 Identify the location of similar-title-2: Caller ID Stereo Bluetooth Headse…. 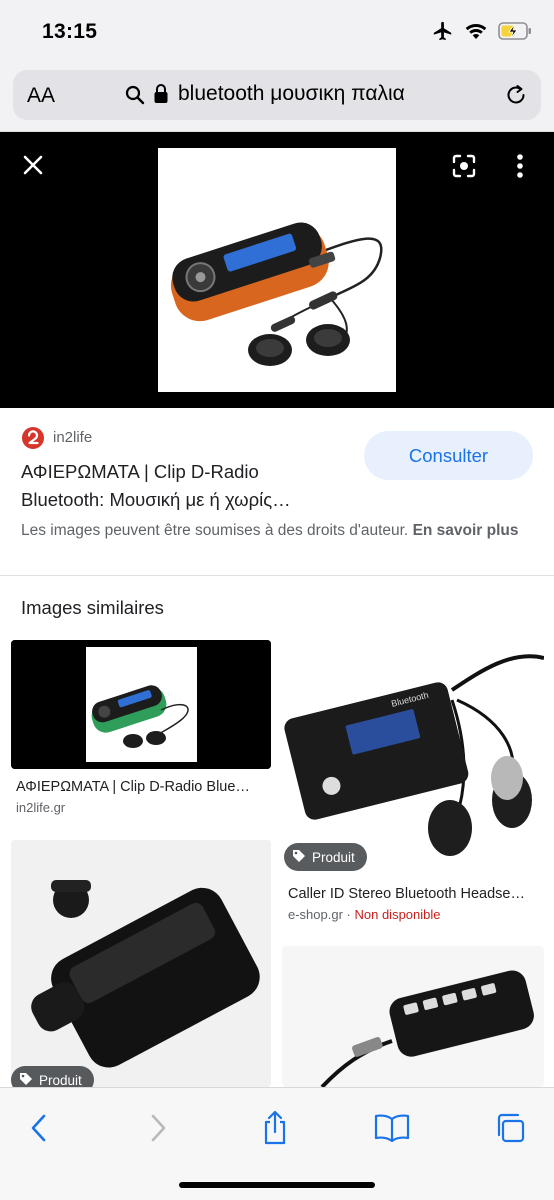
(415, 894).